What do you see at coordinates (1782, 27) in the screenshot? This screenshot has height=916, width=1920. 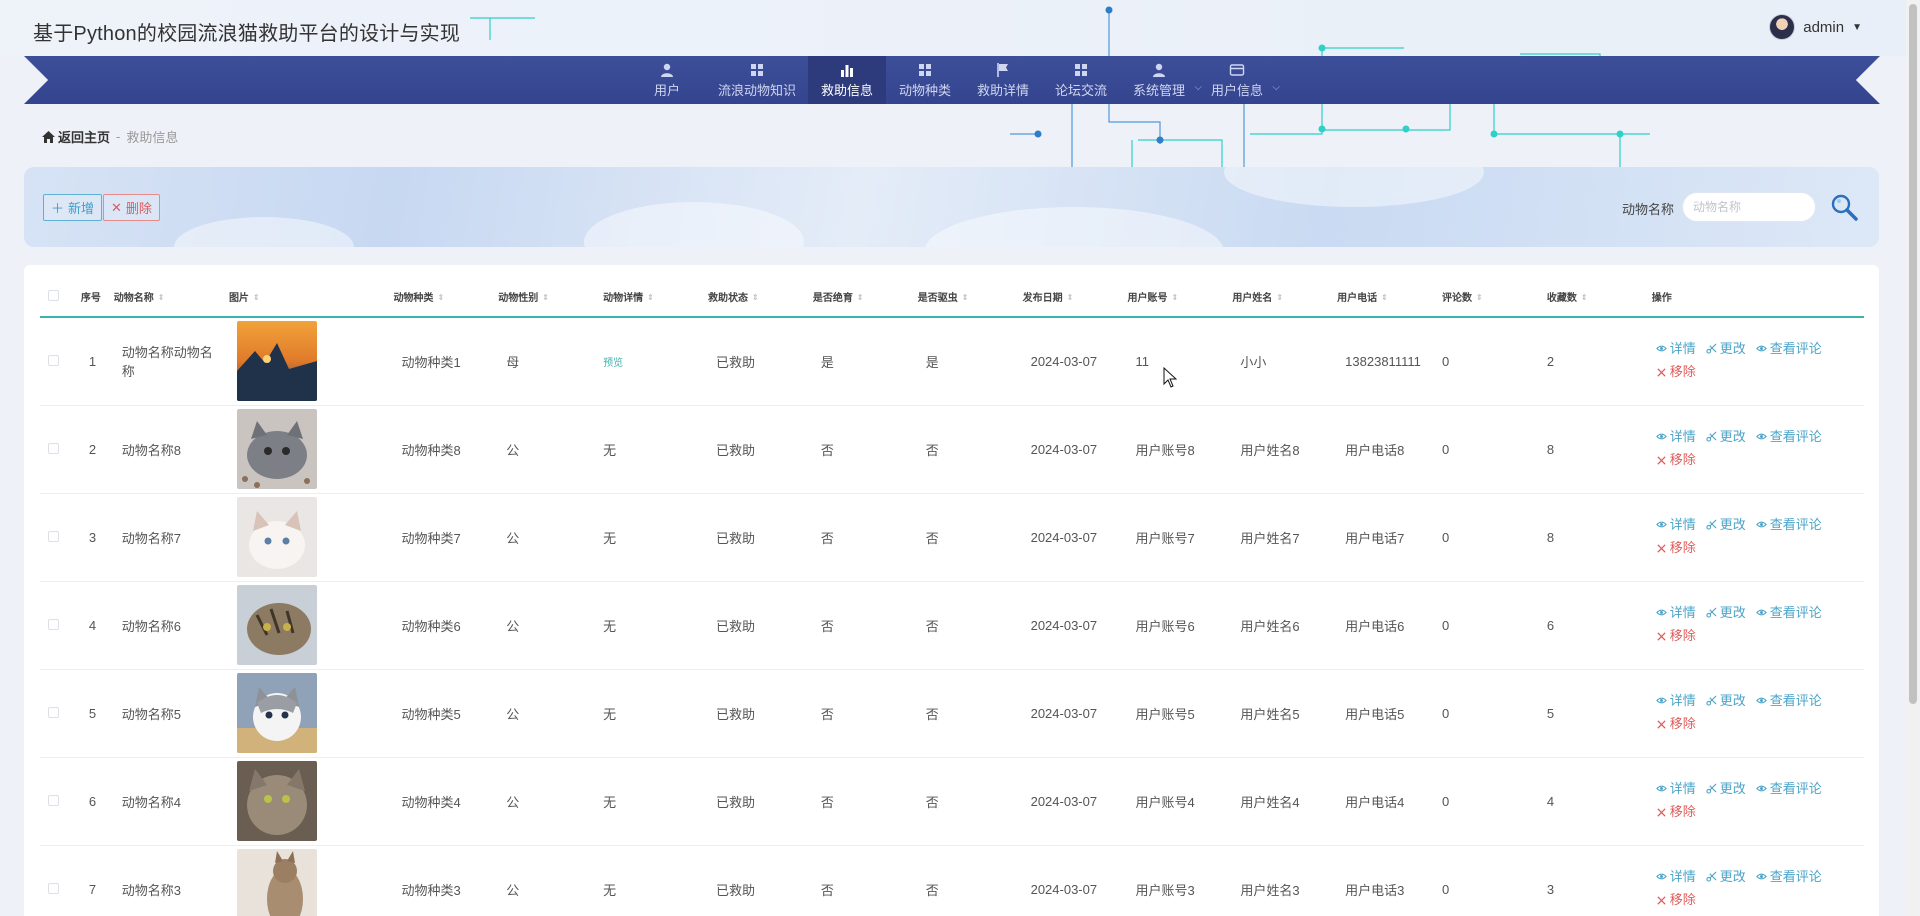 I see `avatar` at bounding box center [1782, 27].